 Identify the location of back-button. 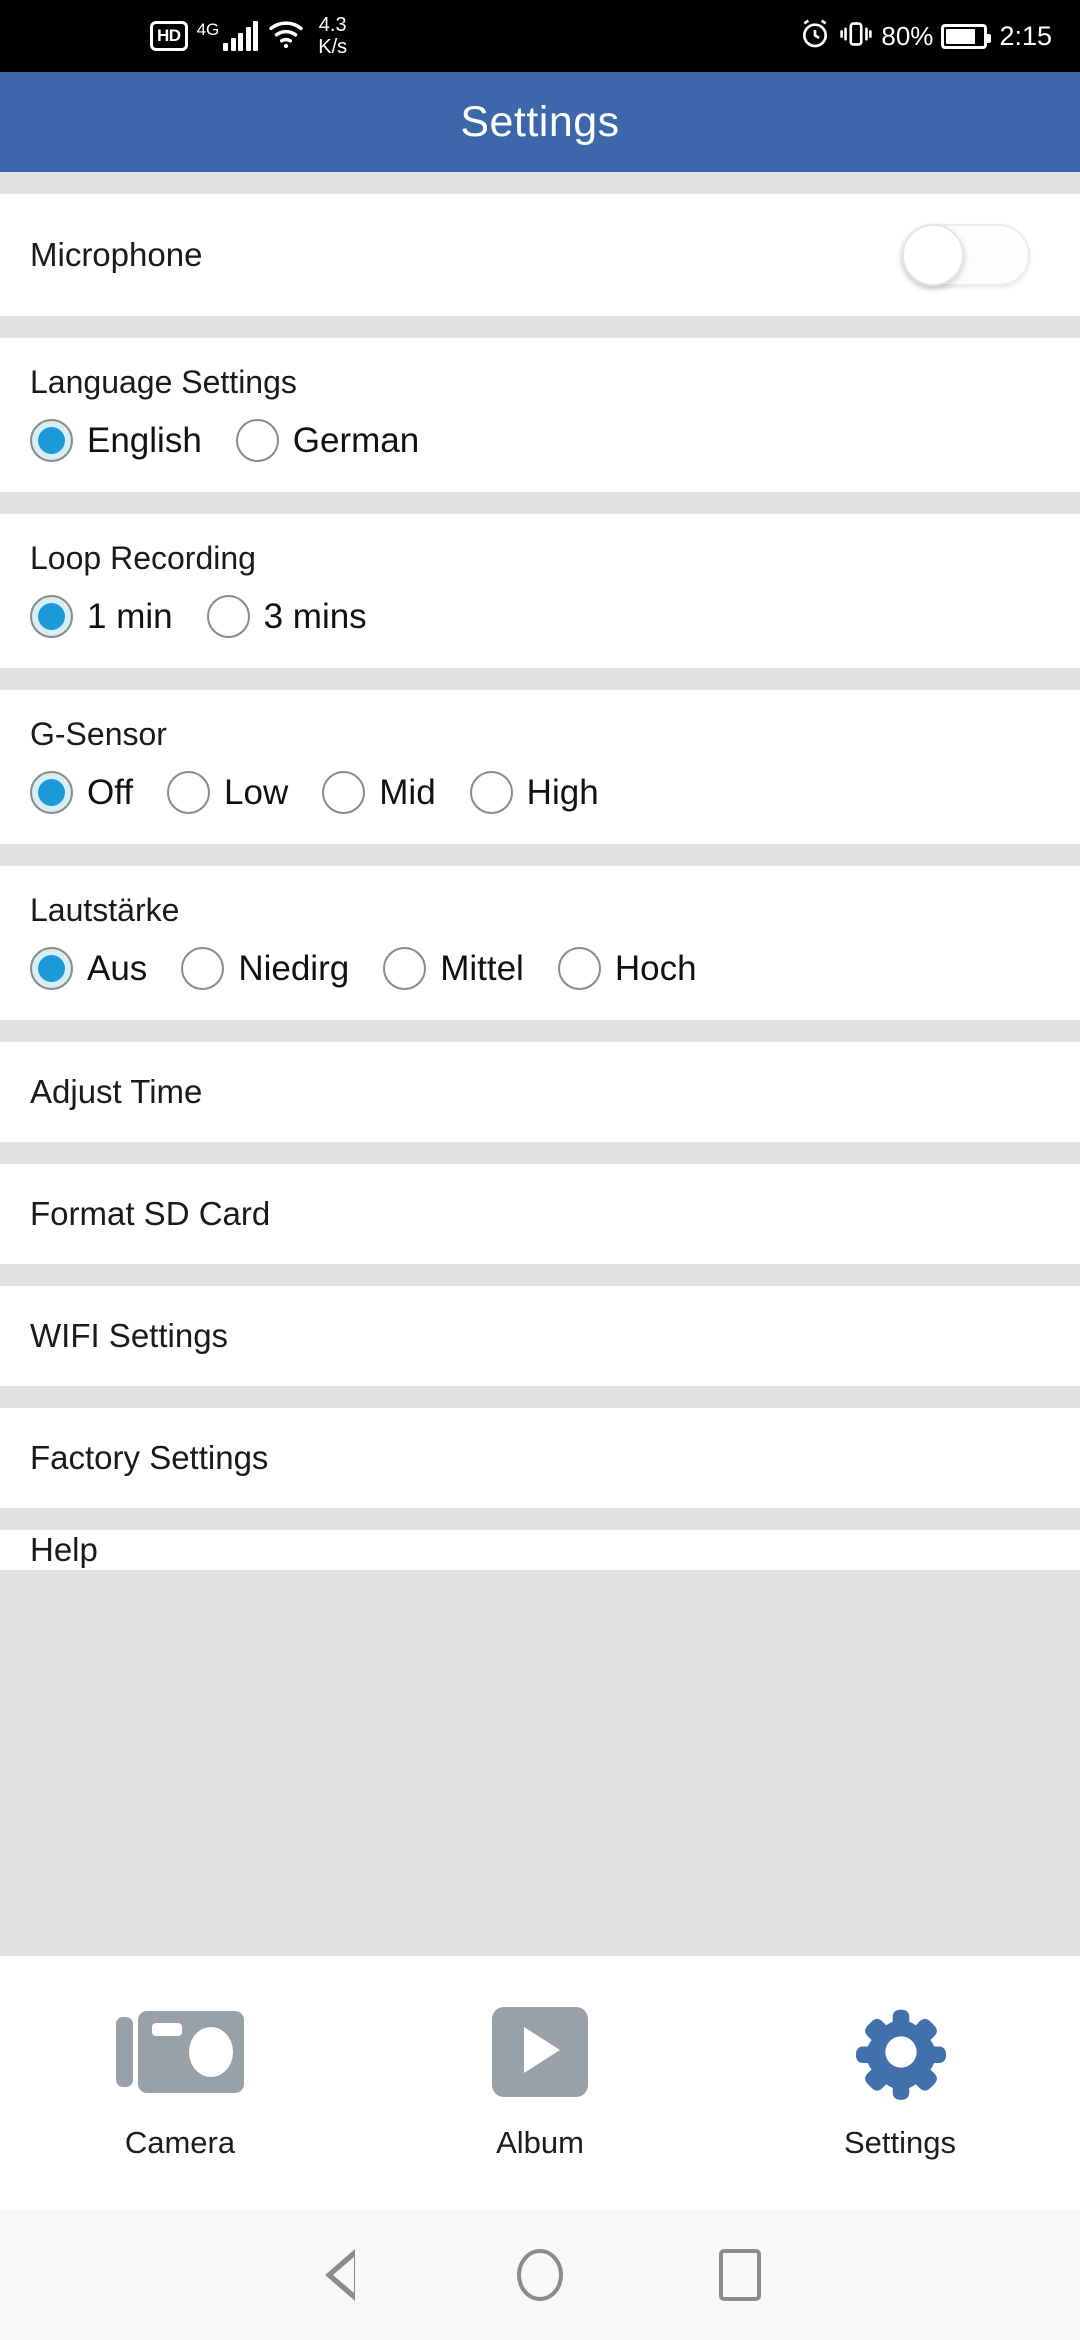
(340, 2275).